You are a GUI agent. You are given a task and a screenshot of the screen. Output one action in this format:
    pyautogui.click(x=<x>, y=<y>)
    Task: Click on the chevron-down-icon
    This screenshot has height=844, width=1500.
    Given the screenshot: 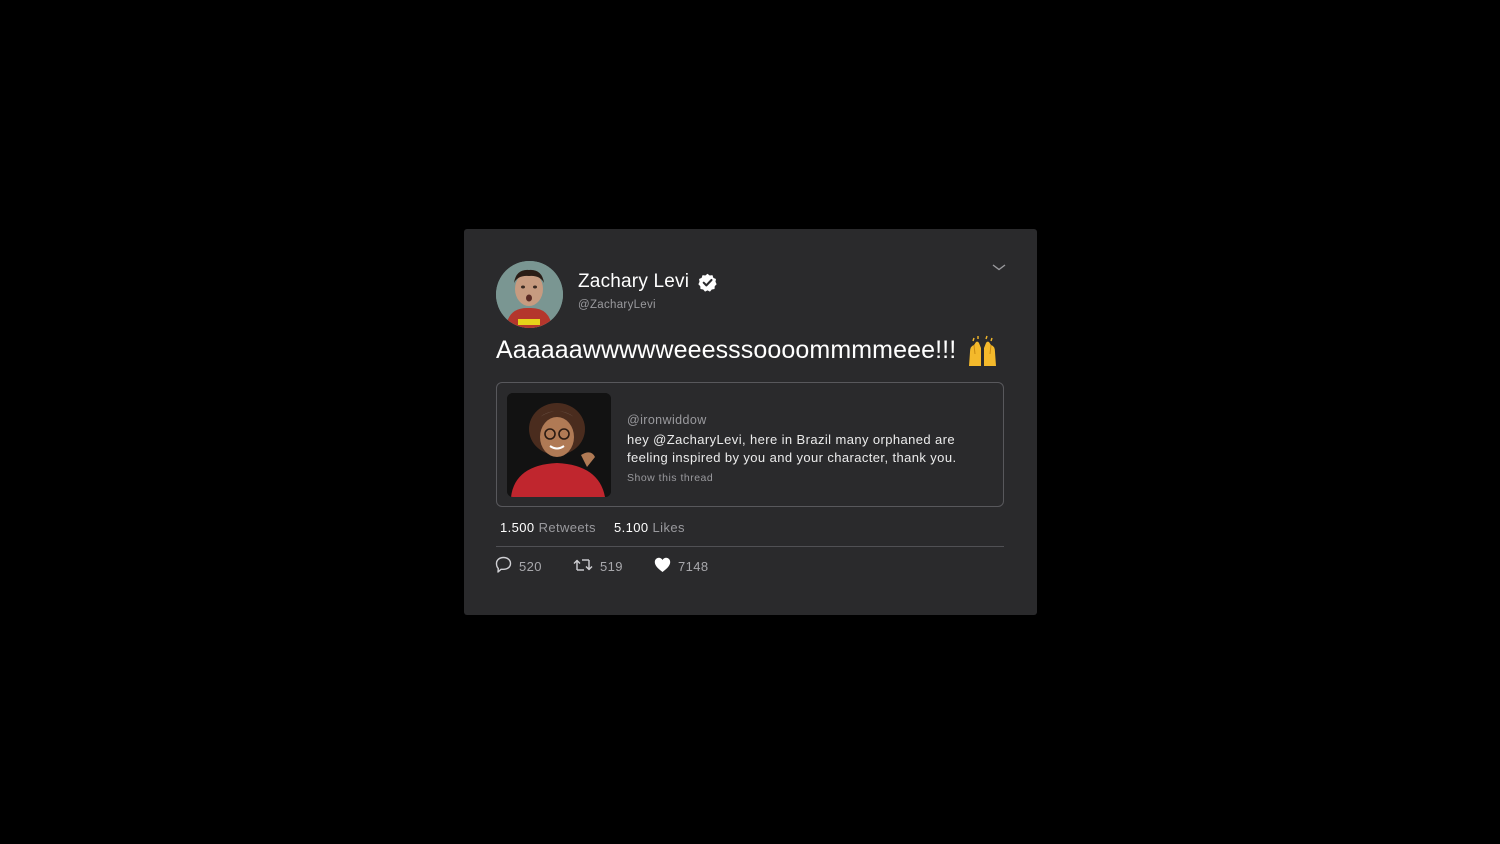 What is the action you would take?
    pyautogui.click(x=999, y=265)
    